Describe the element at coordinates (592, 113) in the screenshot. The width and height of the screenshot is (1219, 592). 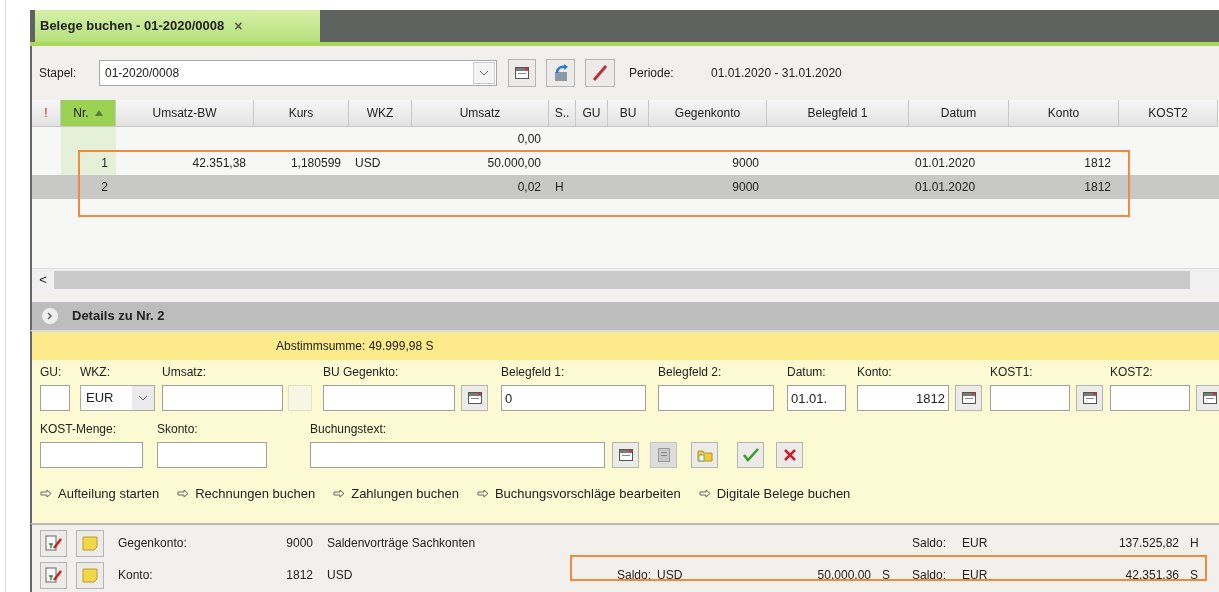
I see `column-header: GU` at that location.